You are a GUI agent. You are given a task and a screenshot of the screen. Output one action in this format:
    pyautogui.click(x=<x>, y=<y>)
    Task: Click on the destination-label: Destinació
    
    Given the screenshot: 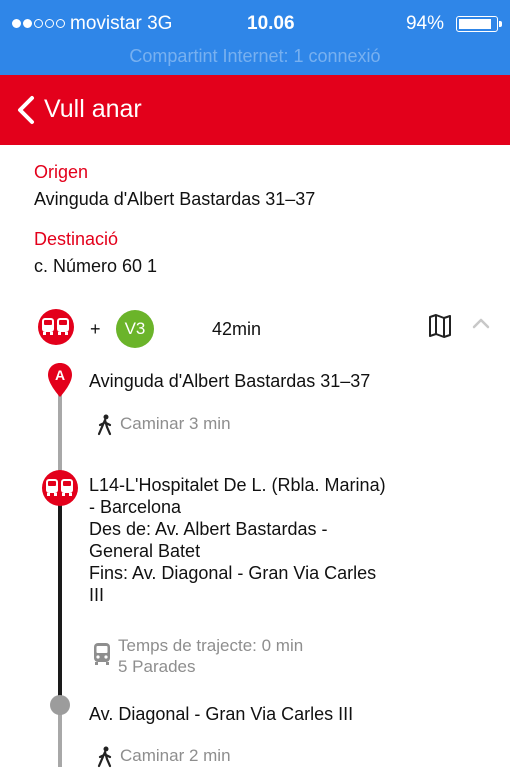 What is the action you would take?
    pyautogui.click(x=76, y=239)
    